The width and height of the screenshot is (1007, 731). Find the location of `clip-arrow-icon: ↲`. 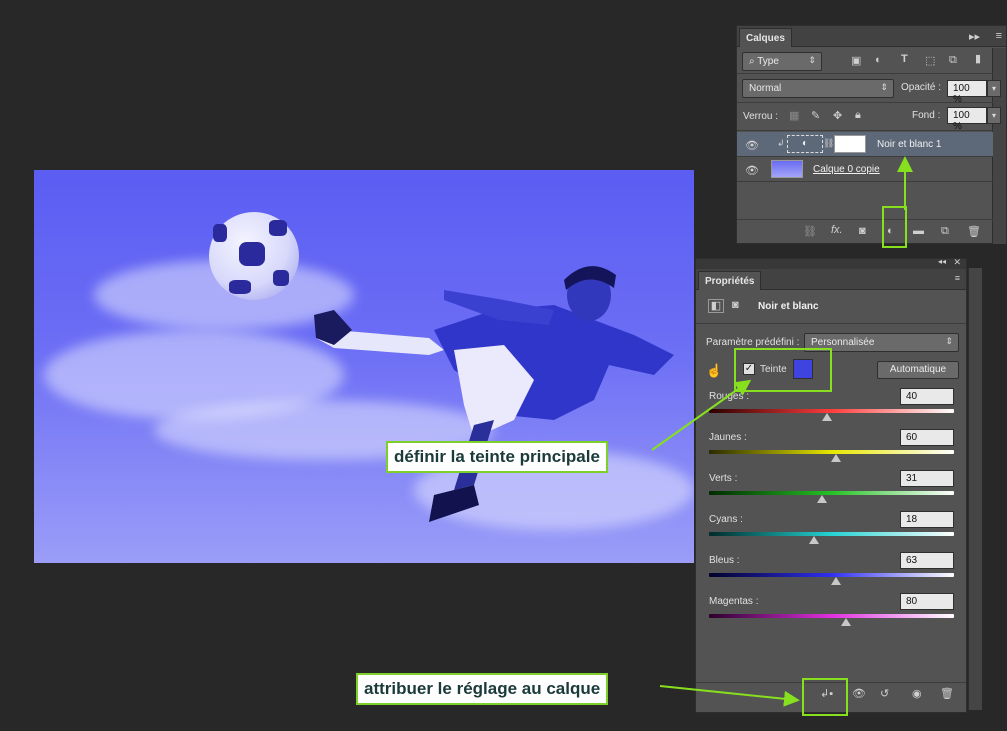

clip-arrow-icon: ↲ is located at coordinates (781, 143).